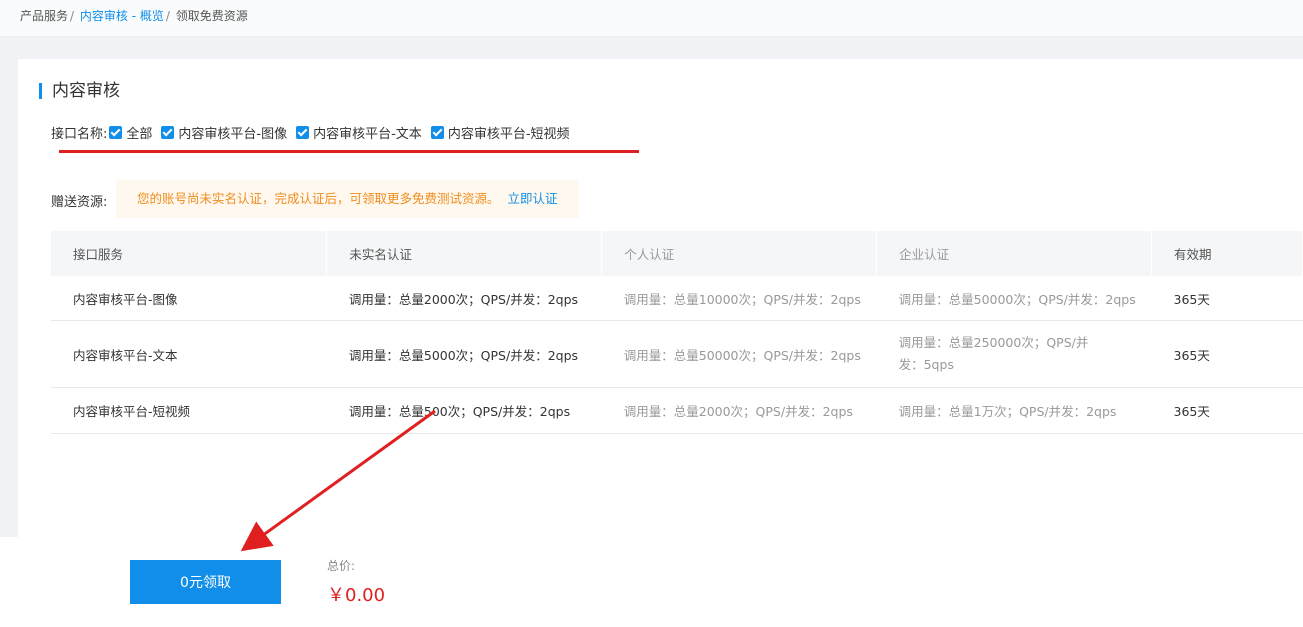 The height and width of the screenshot is (627, 1303). What do you see at coordinates (1014, 253) in the screenshot?
I see `header-enterprise: 企业认证` at bounding box center [1014, 253].